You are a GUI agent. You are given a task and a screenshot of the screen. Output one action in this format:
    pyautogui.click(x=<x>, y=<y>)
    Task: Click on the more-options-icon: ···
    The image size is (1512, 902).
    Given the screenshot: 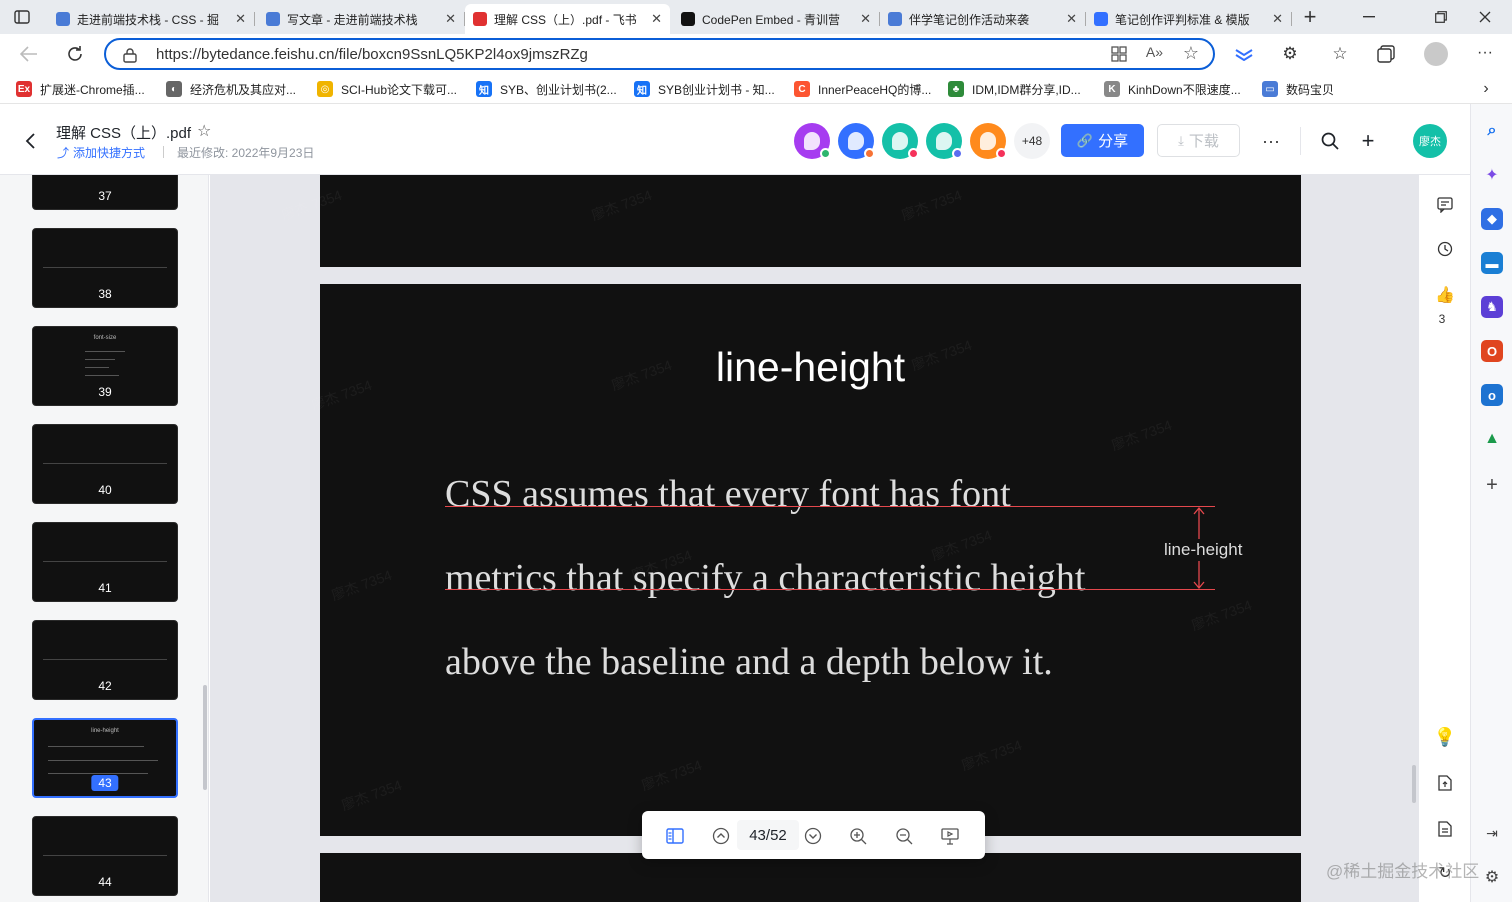 What is the action you would take?
    pyautogui.click(x=1271, y=141)
    